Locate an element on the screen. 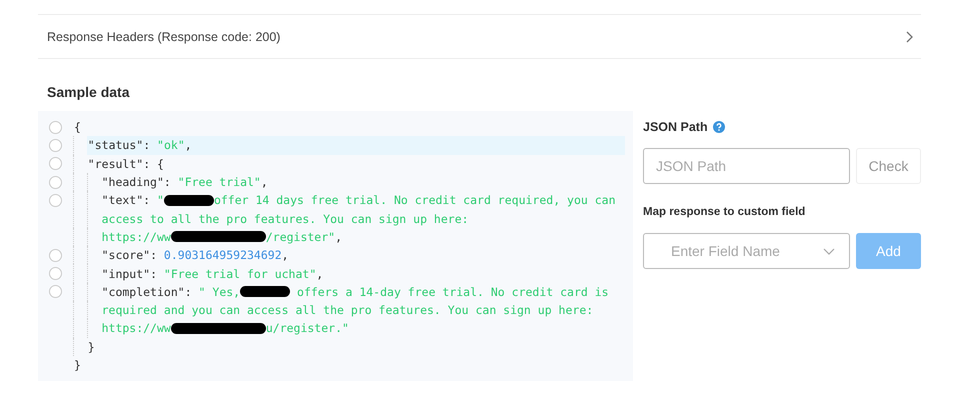 Image resolution: width=967 pixels, height=400 pixels. json-key: "result" is located at coordinates (116, 163).